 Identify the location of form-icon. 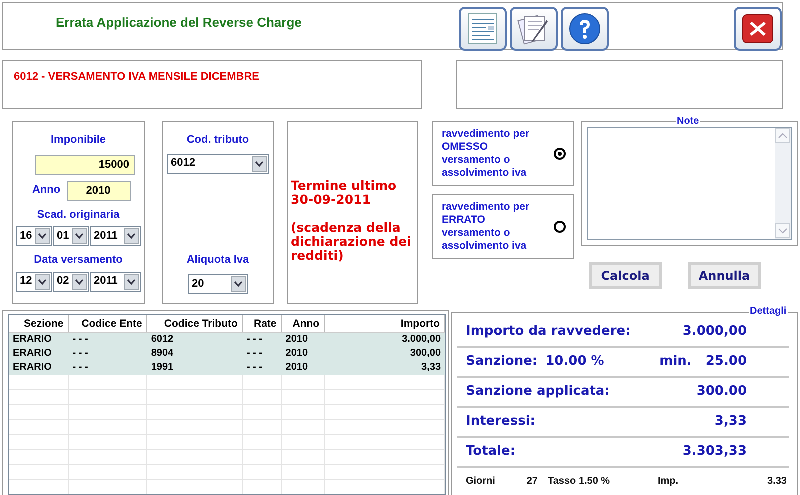
(483, 29).